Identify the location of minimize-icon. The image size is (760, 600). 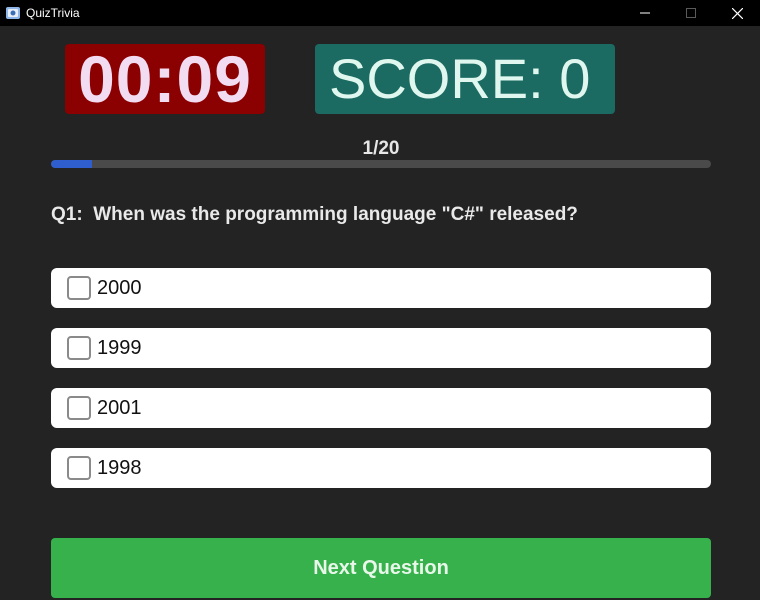
(645, 13).